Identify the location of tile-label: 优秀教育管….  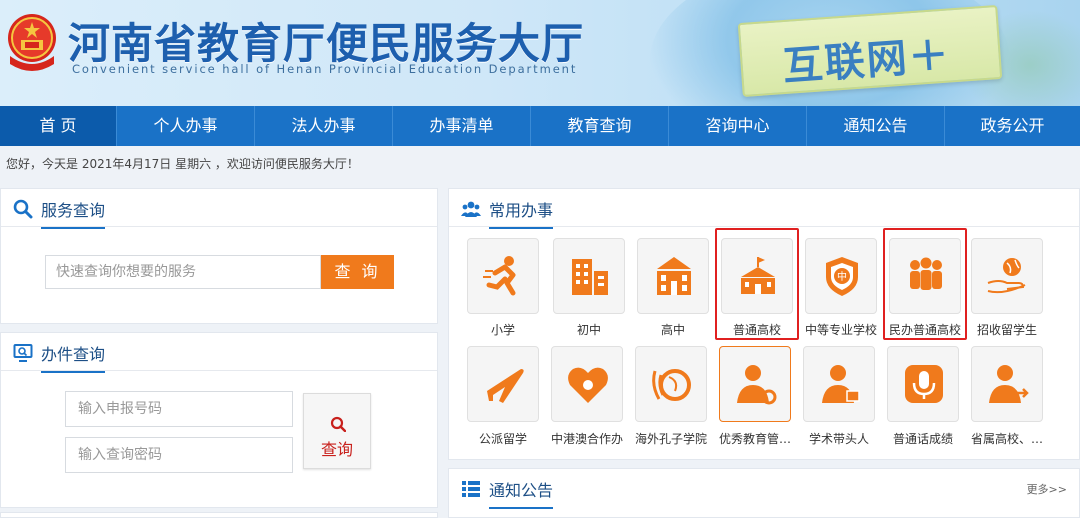
(754, 439).